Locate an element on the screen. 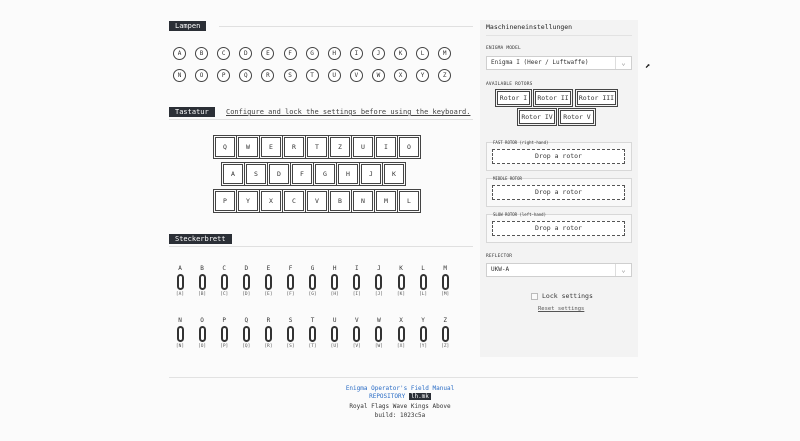 The height and width of the screenshot is (441, 800). lamp-c: C is located at coordinates (224, 53).